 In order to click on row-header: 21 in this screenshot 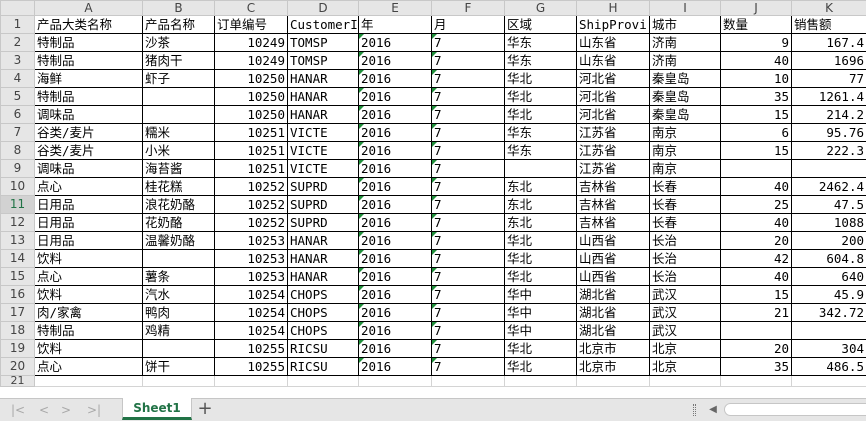, I will do `click(17, 381)`.